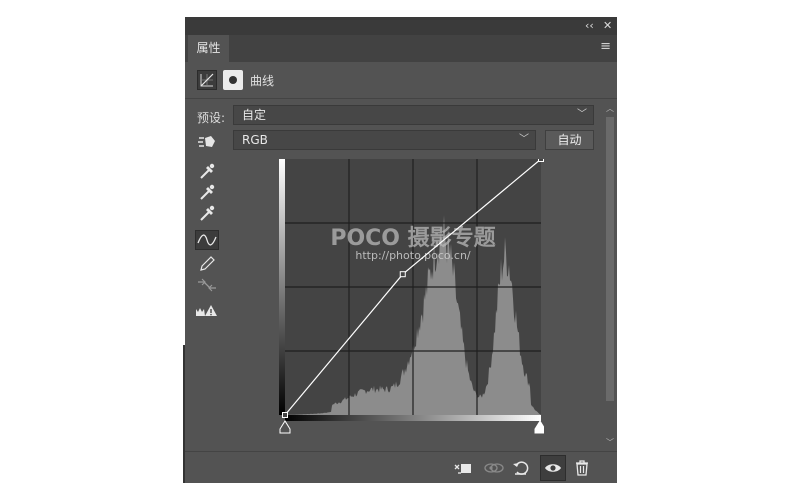 The image size is (800, 500). Describe the element at coordinates (401, 26) in the screenshot. I see `panel-title-strip: ‹‹ ✕` at that location.